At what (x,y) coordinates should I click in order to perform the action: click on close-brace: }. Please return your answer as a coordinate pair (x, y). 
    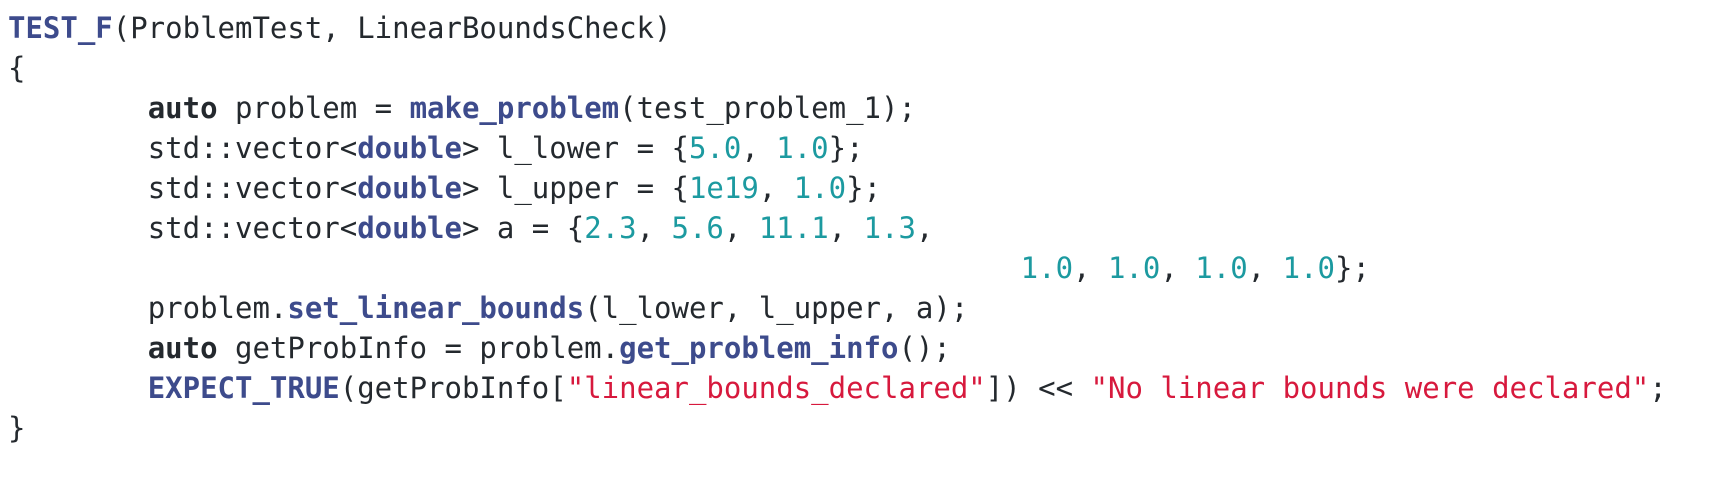
    Looking at the image, I should click on (17, 428).